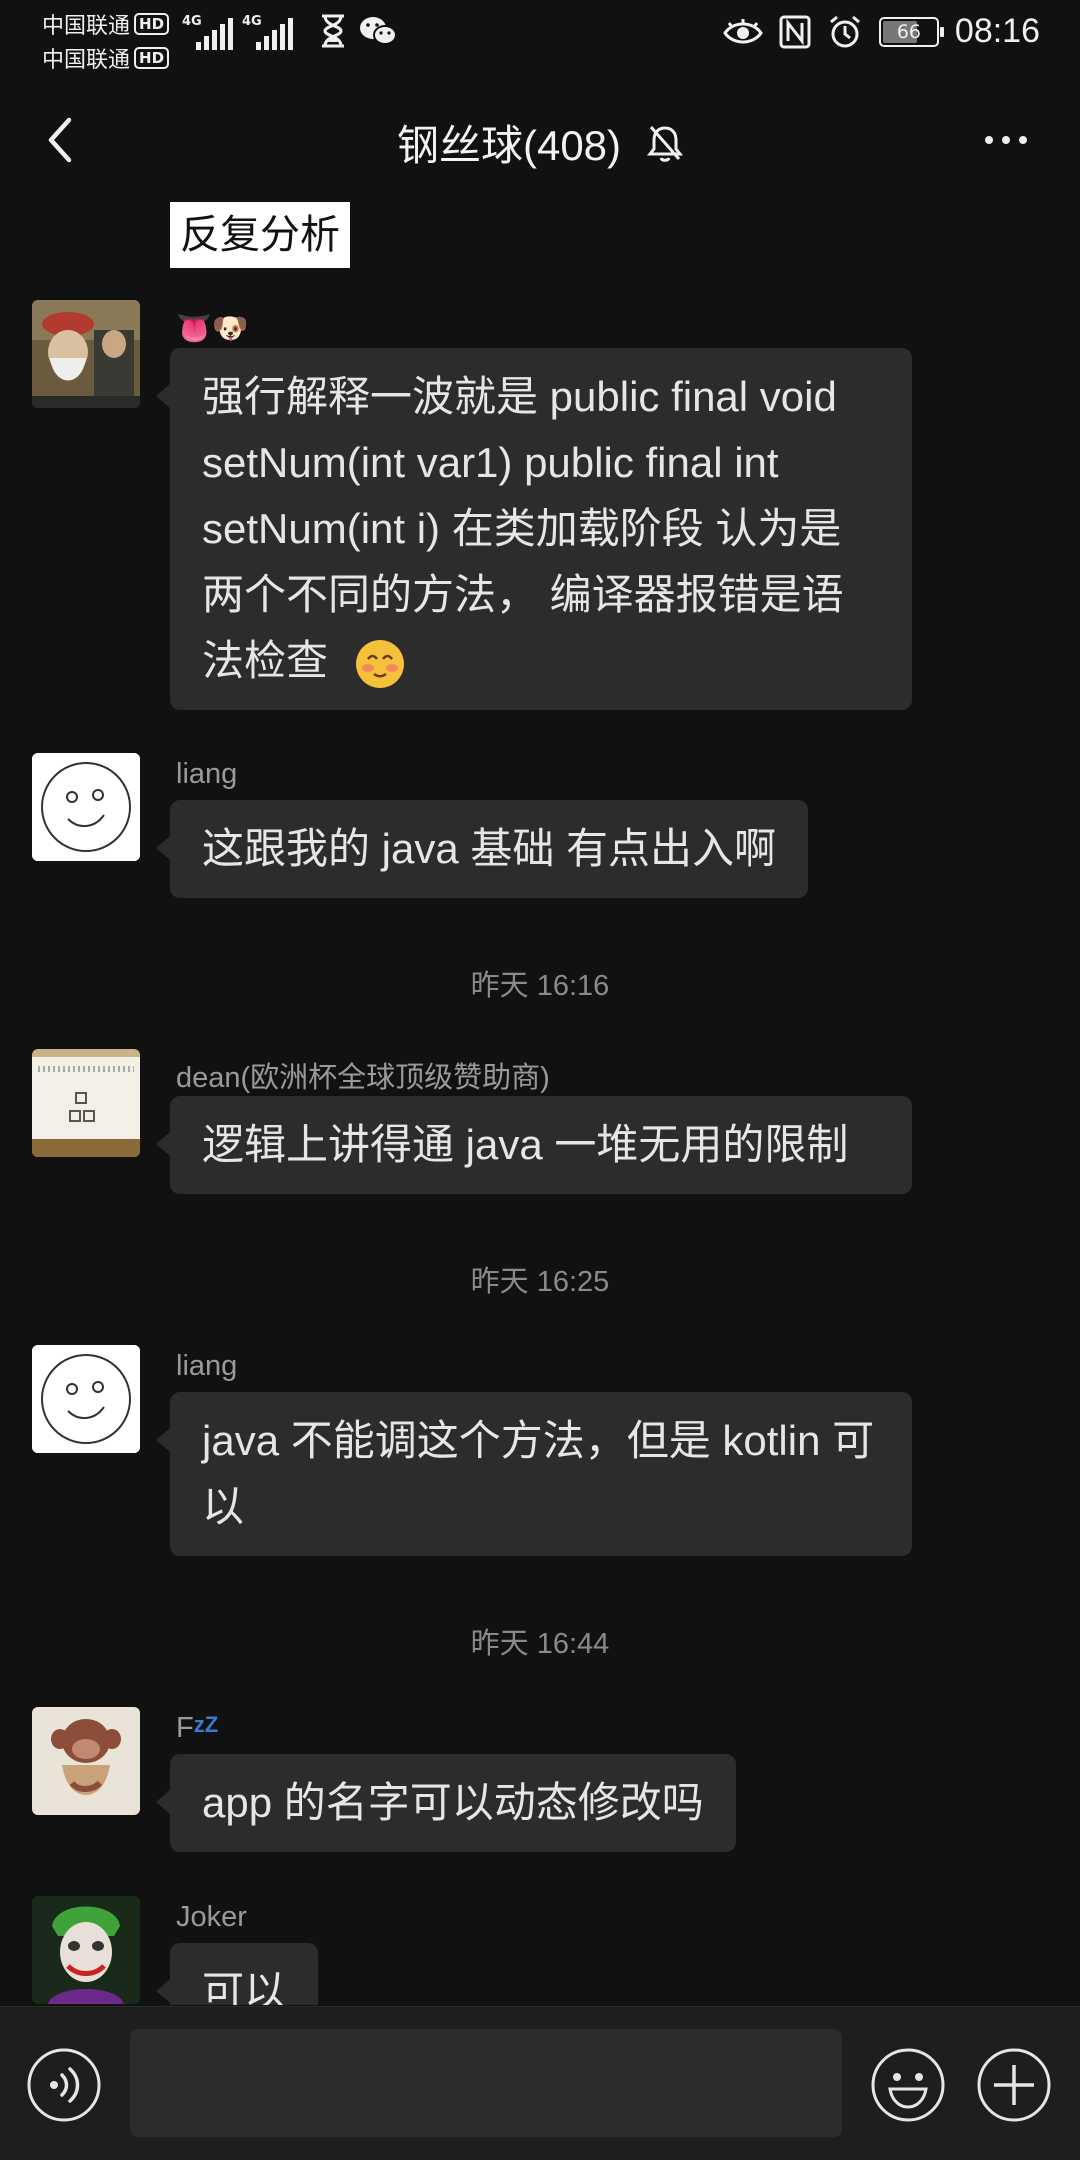  Describe the element at coordinates (212, 329) in the screenshot. I see `sender-name: 👅🐶` at that location.